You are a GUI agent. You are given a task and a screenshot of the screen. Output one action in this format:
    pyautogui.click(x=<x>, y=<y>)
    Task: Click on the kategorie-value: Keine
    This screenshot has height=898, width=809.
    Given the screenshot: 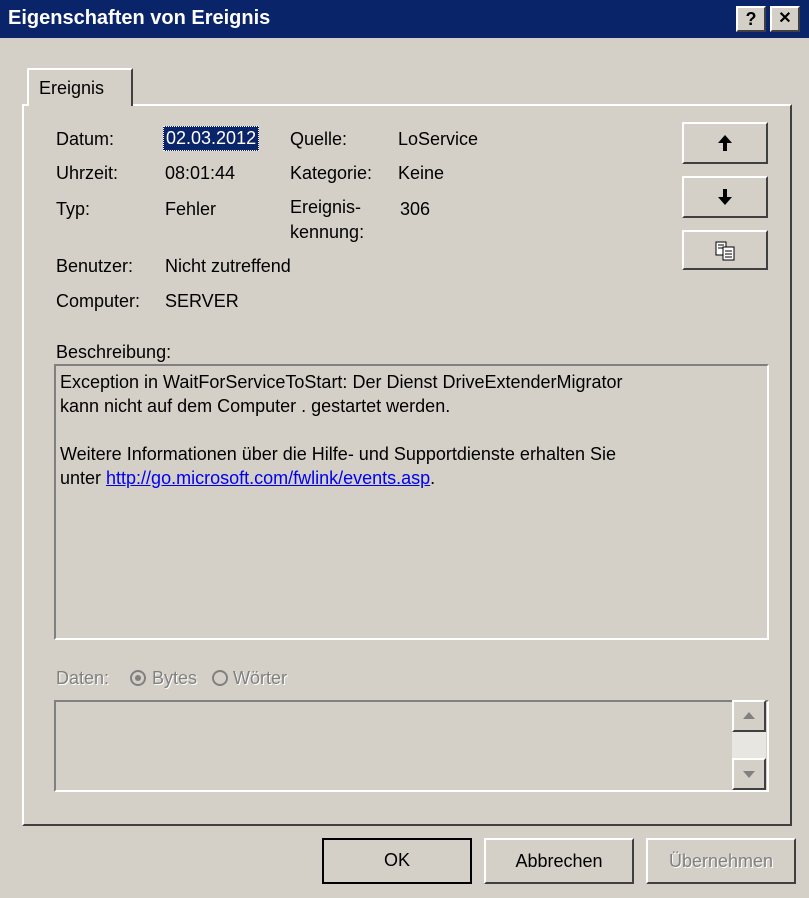 What is the action you would take?
    pyautogui.click(x=421, y=173)
    